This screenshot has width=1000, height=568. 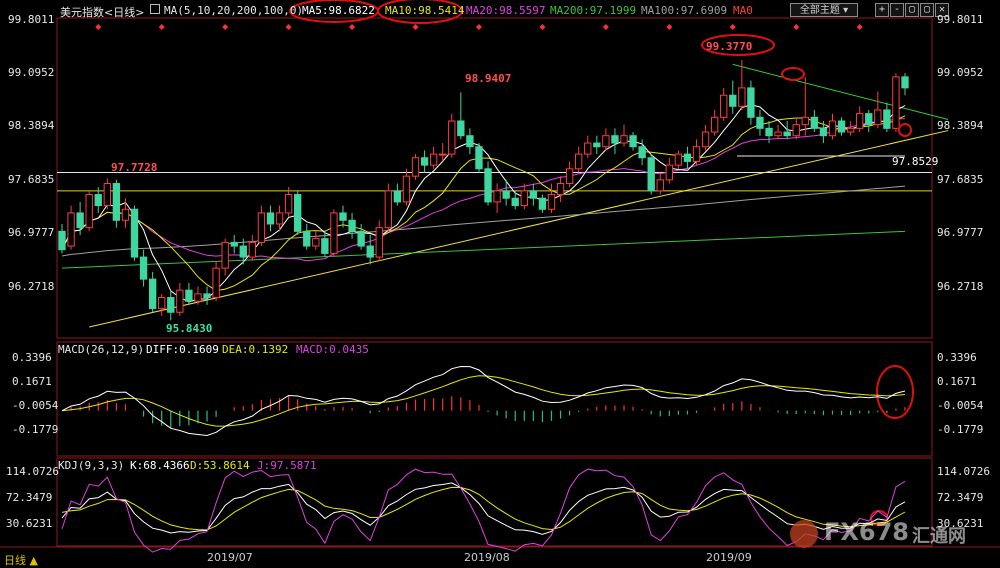 What do you see at coordinates (960, 179) in the screenshot?
I see `y-tick-right: 97.6835` at bounding box center [960, 179].